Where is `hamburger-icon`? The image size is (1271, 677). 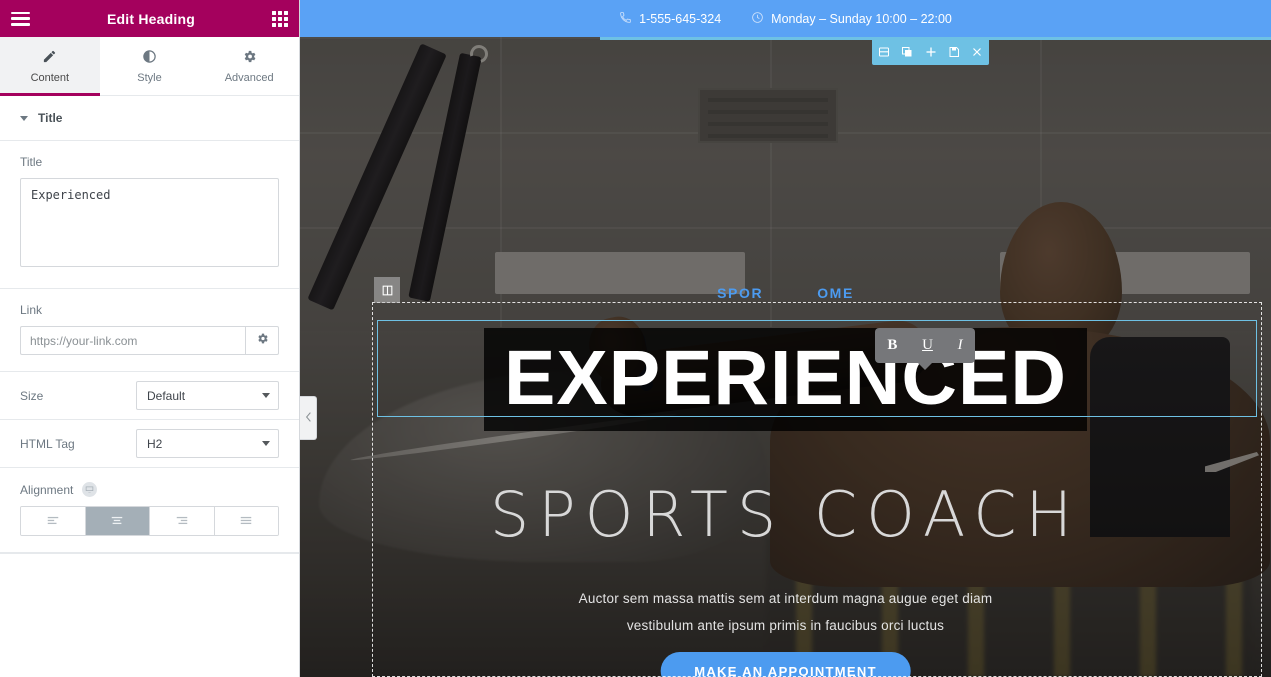
hamburger-icon is located at coordinates (20, 18).